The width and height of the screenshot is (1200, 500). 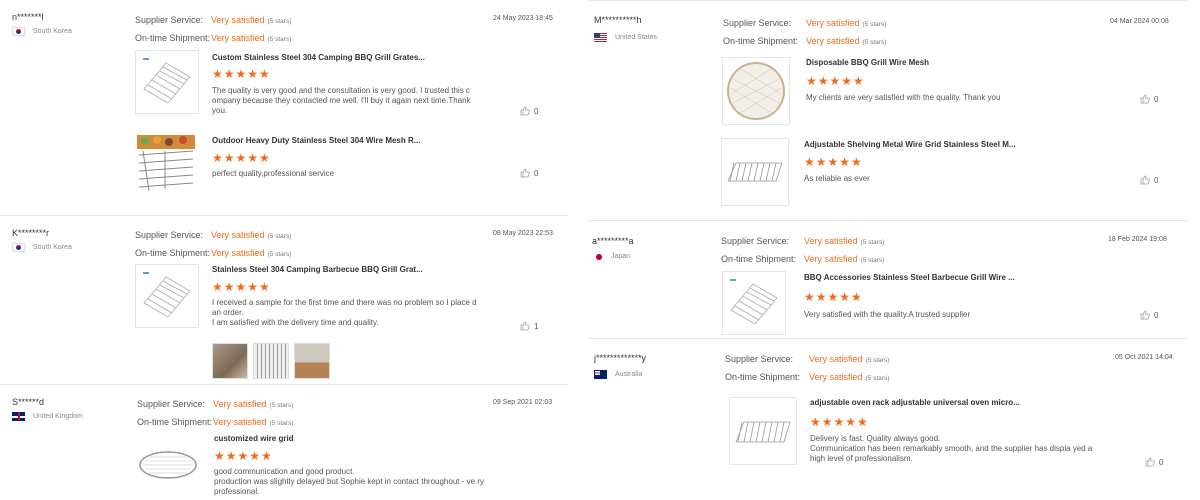 What do you see at coordinates (28, 17) in the screenshot?
I see `reviewer-name: n*******l` at bounding box center [28, 17].